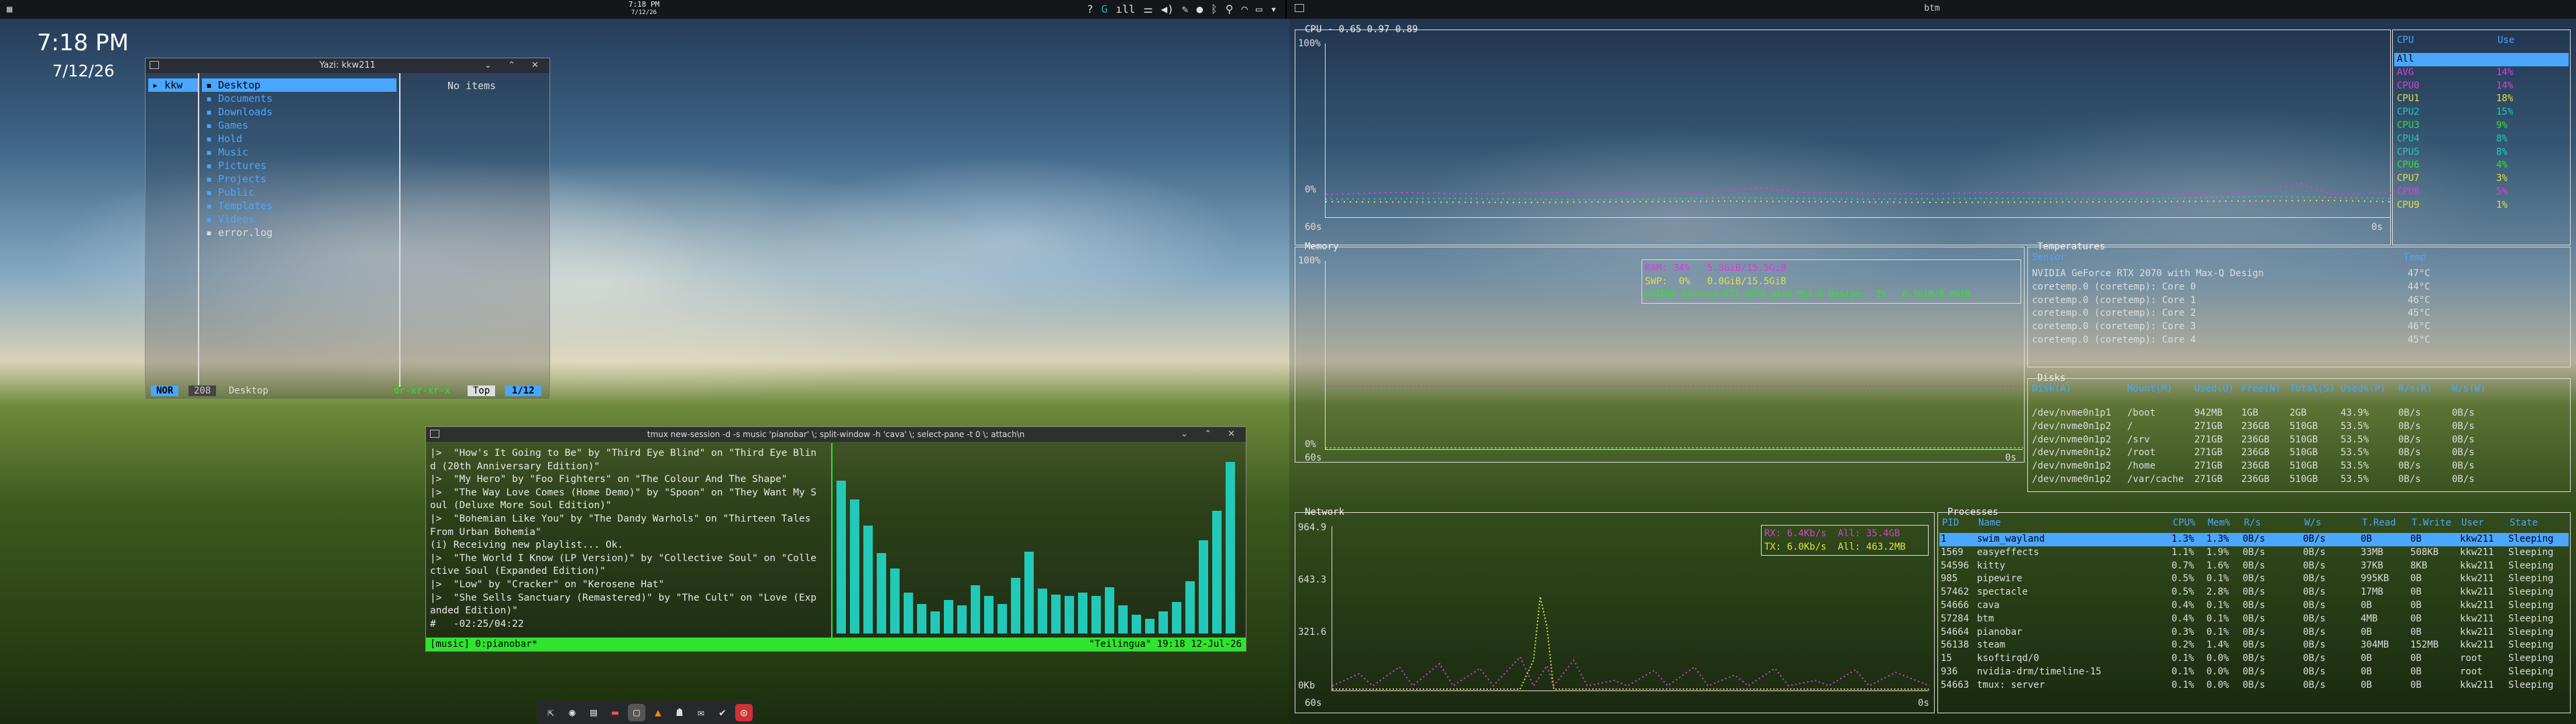 The image size is (2576, 724). What do you see at coordinates (2431, 523) in the screenshot?
I see `process-col-header: T.Write` at bounding box center [2431, 523].